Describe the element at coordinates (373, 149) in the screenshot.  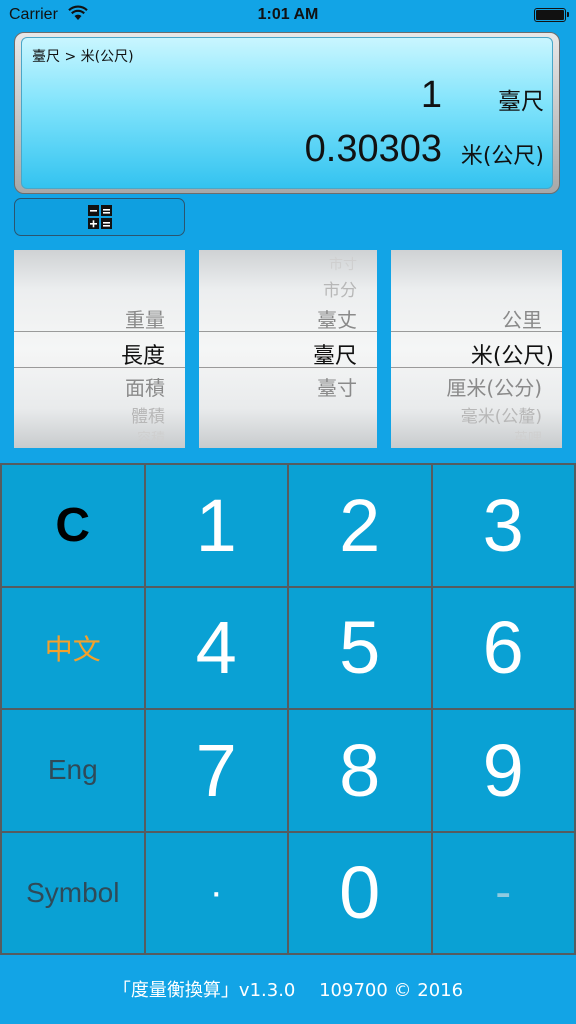
I see `result-value: 0.30303` at that location.